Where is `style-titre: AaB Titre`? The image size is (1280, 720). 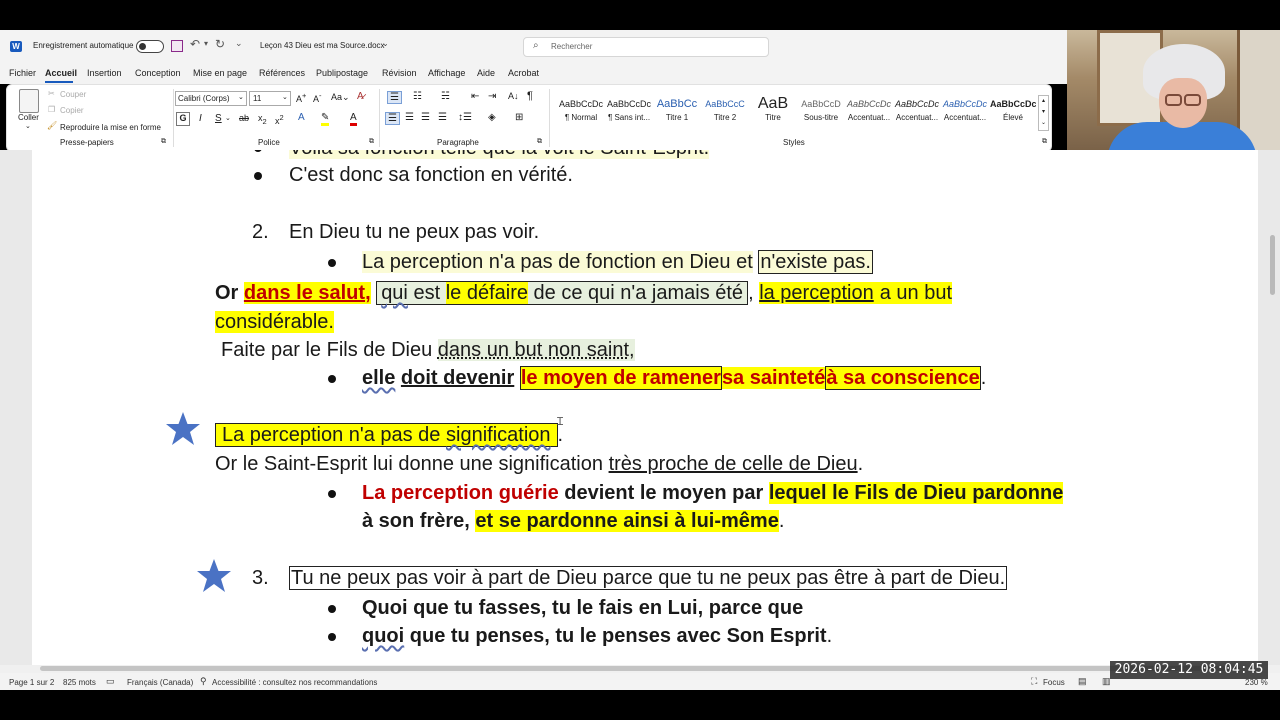 style-titre: AaB Titre is located at coordinates (773, 112).